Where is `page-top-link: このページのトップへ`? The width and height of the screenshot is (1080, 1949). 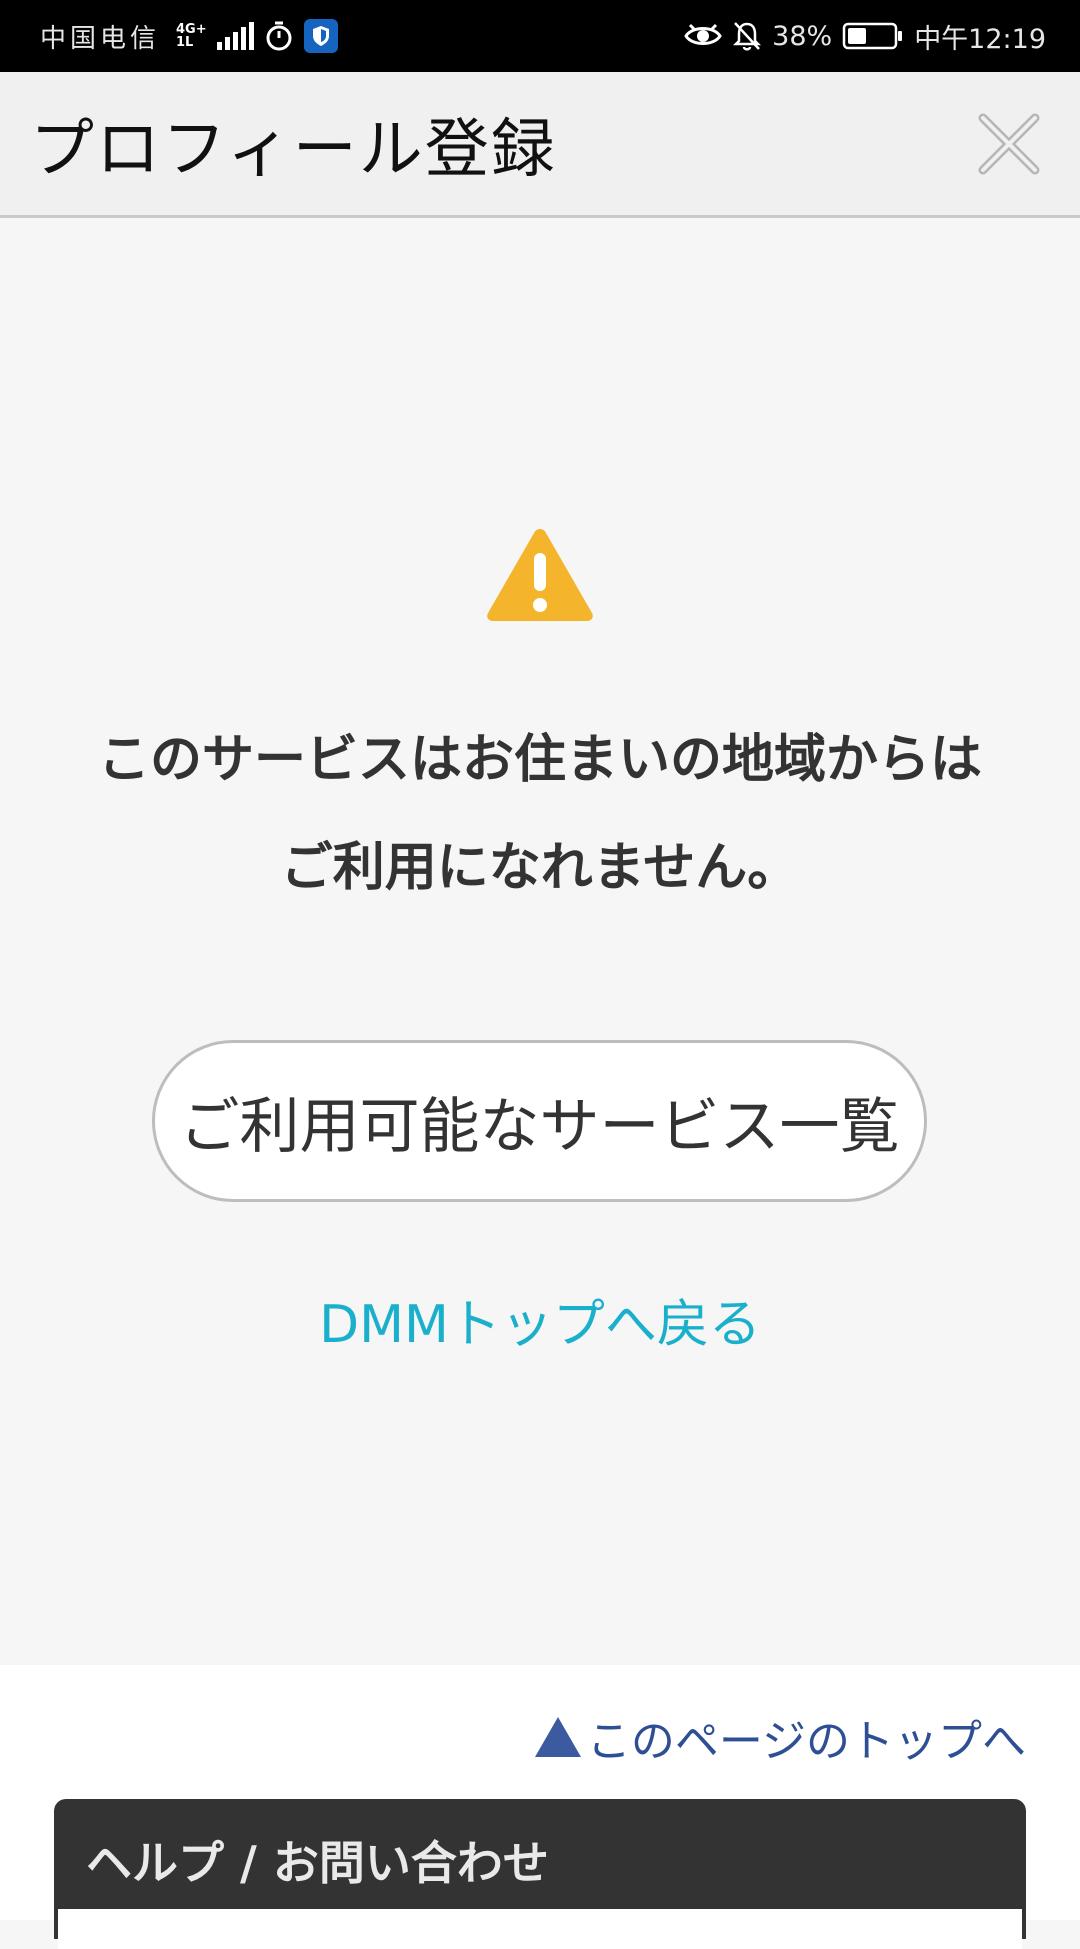 page-top-link: このページのトップへ is located at coordinates (780, 1737).